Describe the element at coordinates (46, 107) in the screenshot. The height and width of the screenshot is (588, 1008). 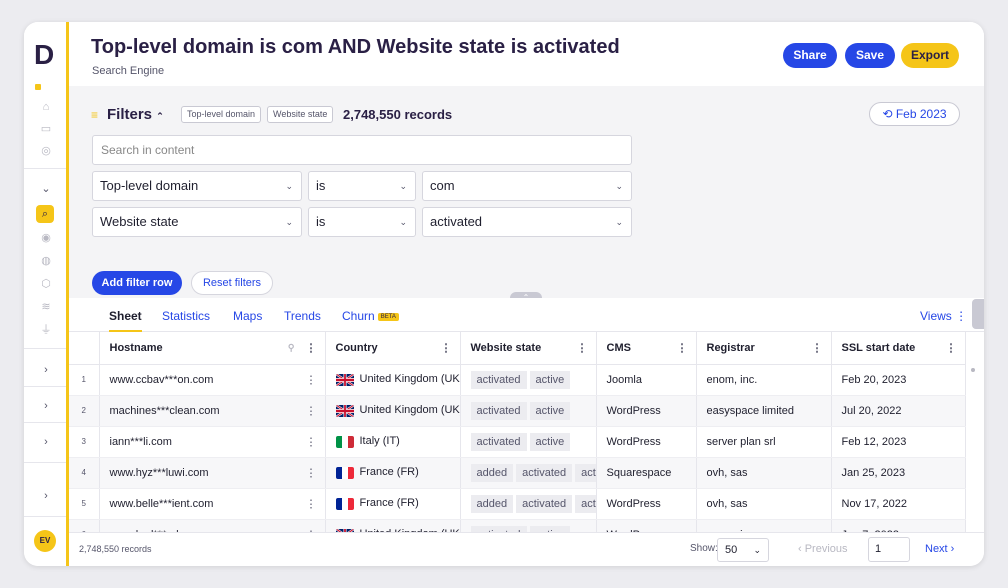
I see `home-icon: ⌂` at that location.